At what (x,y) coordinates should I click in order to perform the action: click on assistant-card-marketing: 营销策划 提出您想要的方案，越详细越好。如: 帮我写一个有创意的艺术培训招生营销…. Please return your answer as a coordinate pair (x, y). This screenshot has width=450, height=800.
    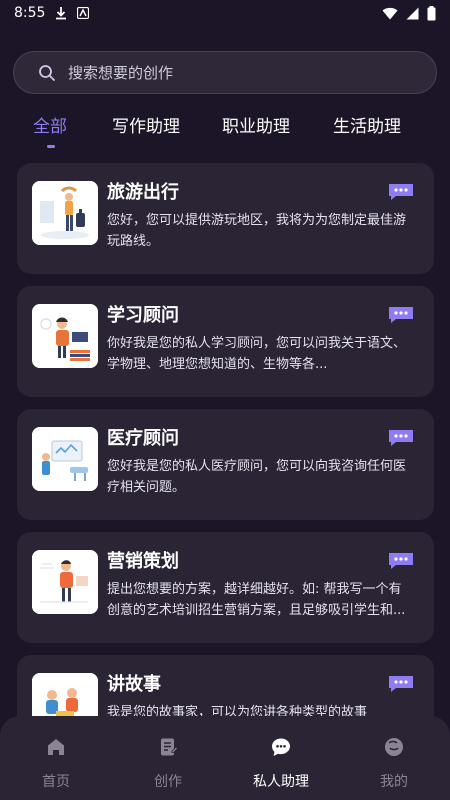
    Looking at the image, I should click on (225, 587).